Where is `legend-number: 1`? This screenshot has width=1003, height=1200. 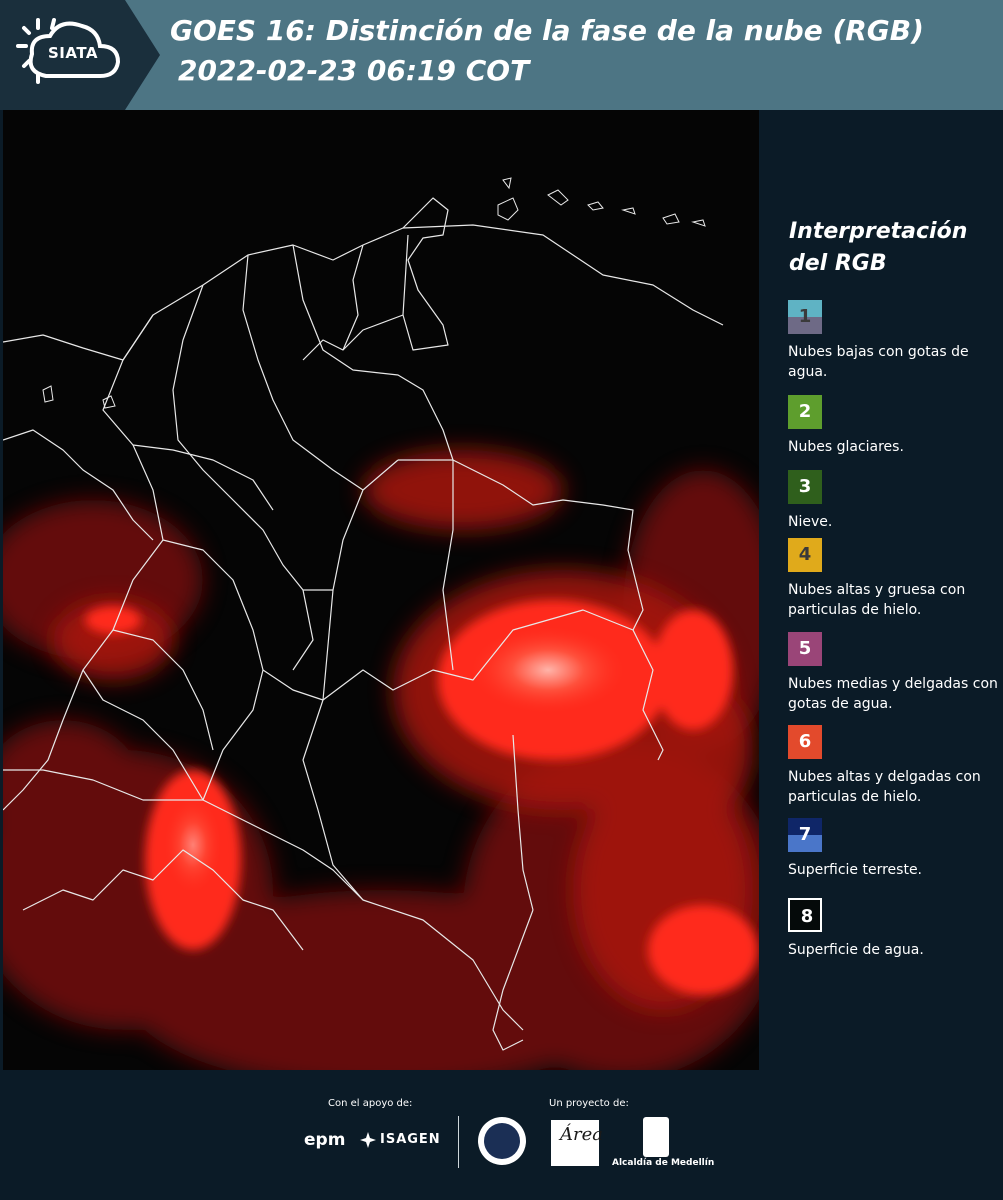 legend-number: 1 is located at coordinates (805, 316).